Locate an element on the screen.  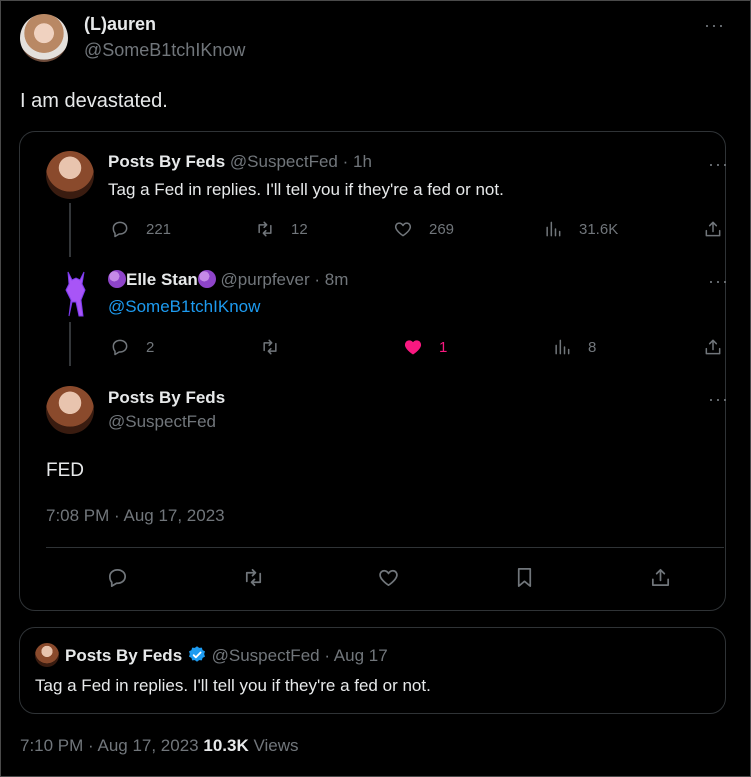
reply-button: 2 is located at coordinates (132, 347).